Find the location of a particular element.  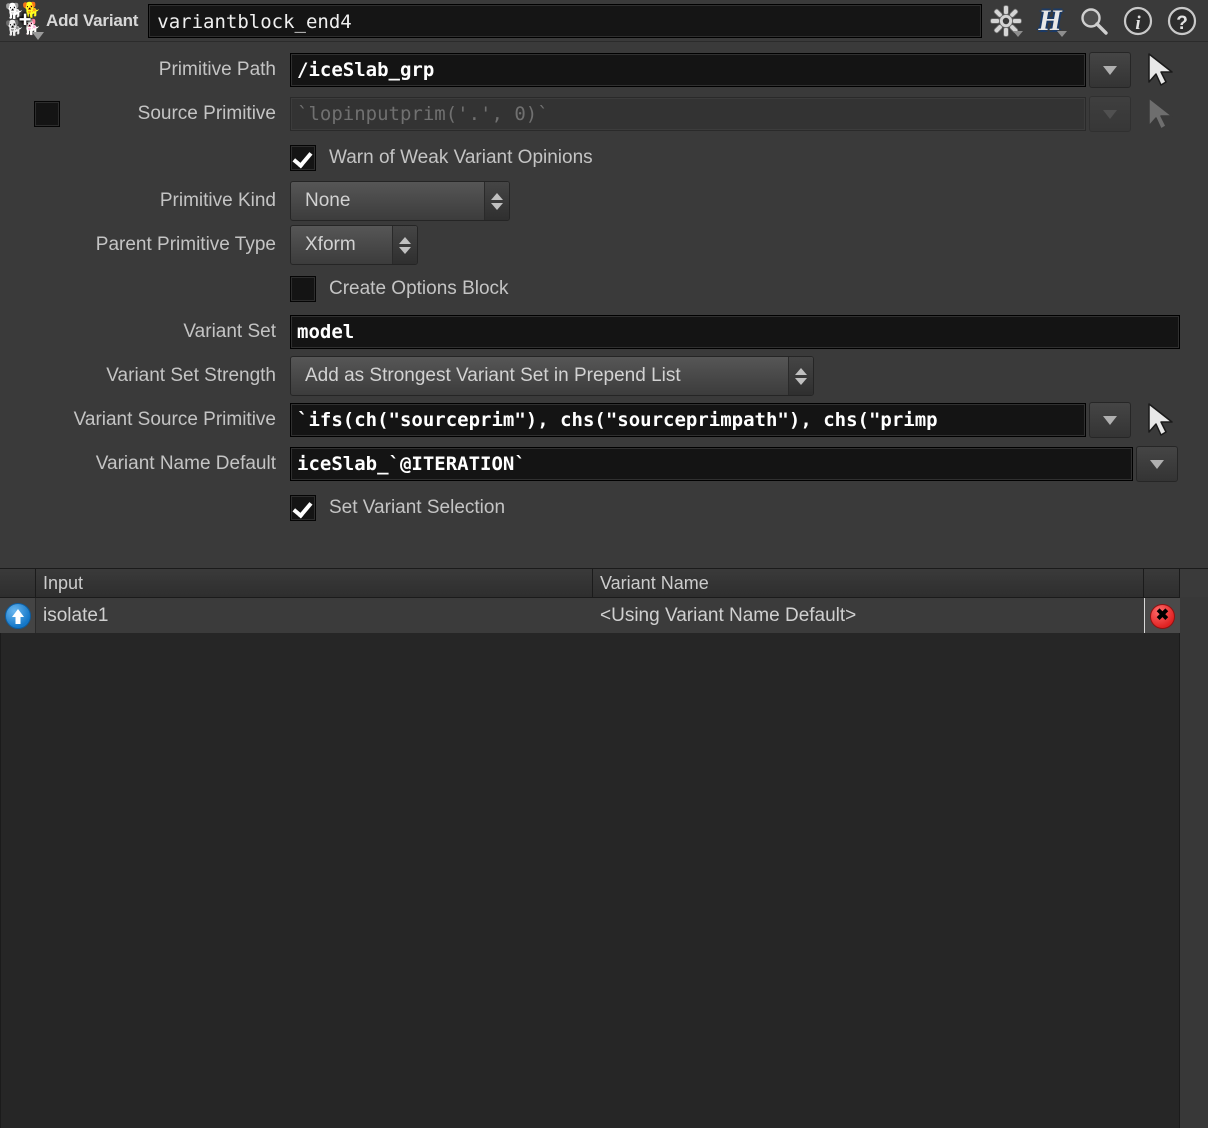

node-name-input: variantblock_end4 is located at coordinates (565, 20).